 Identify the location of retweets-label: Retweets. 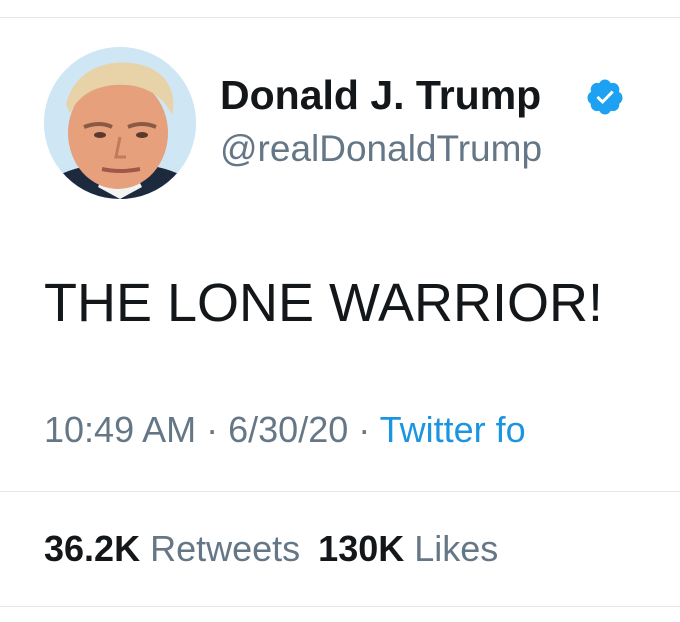
(225, 548).